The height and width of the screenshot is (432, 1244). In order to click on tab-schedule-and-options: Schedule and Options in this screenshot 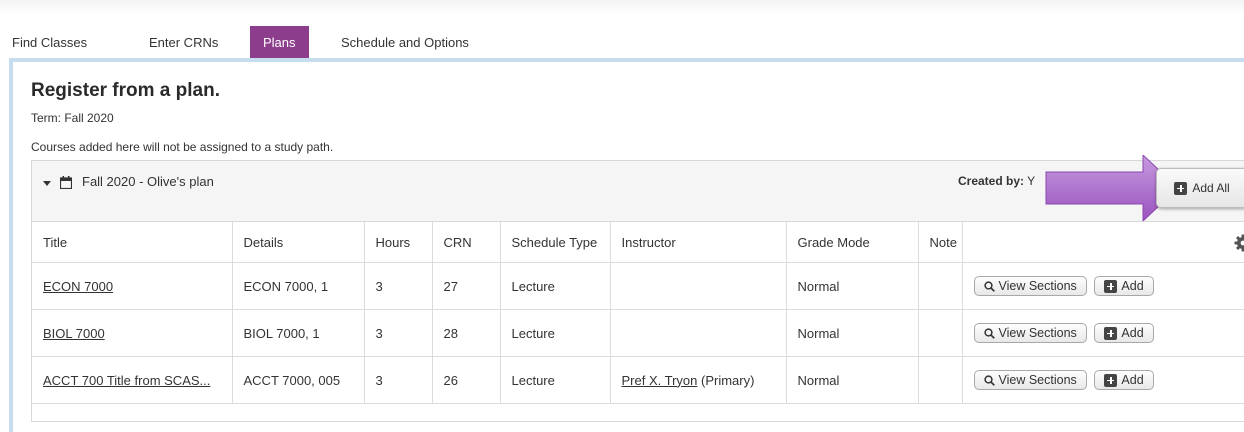, I will do `click(405, 42)`.